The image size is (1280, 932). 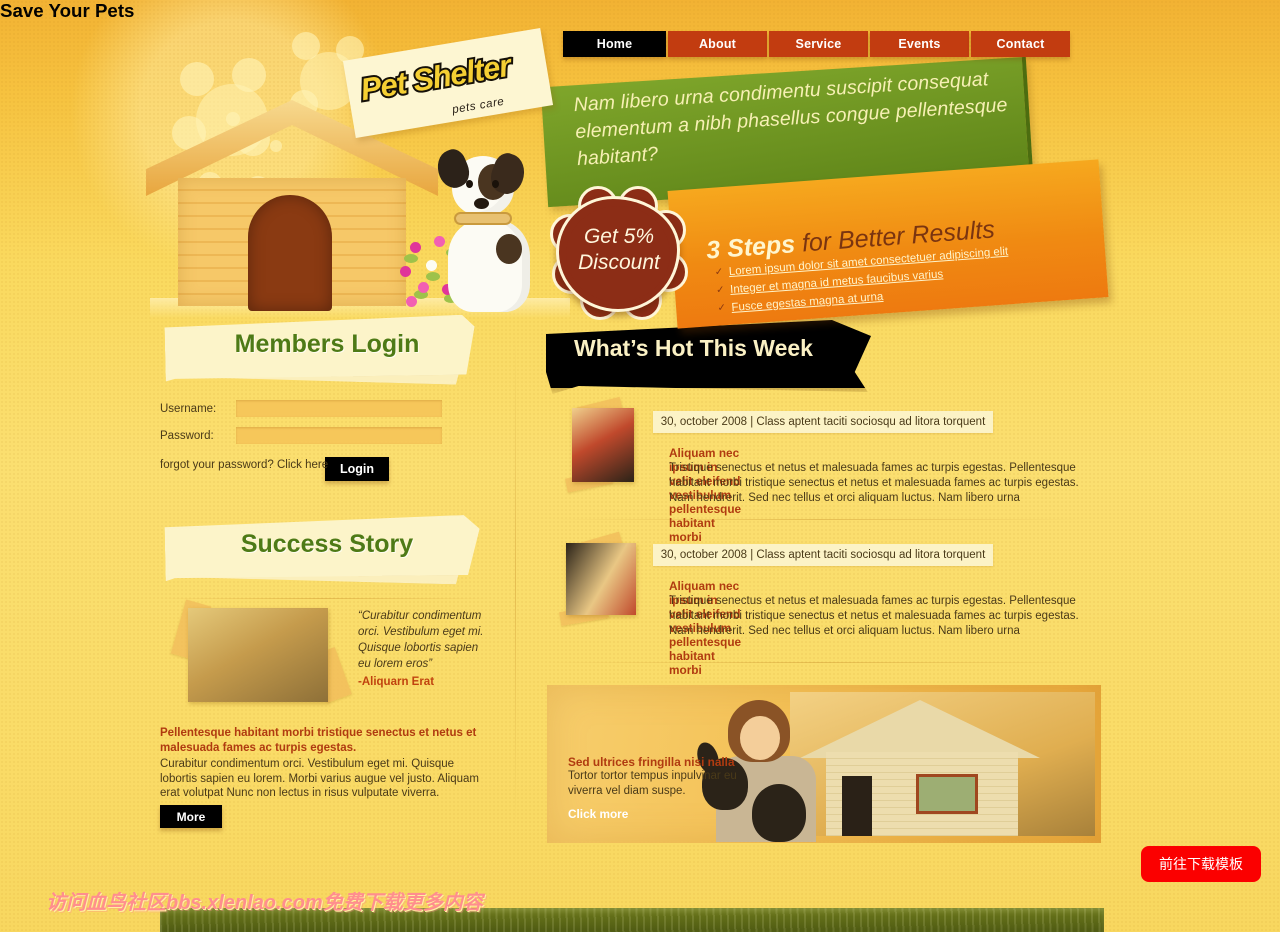 I want to click on whats-hot-heading: What’s Hot This Week, so click(x=693, y=348).